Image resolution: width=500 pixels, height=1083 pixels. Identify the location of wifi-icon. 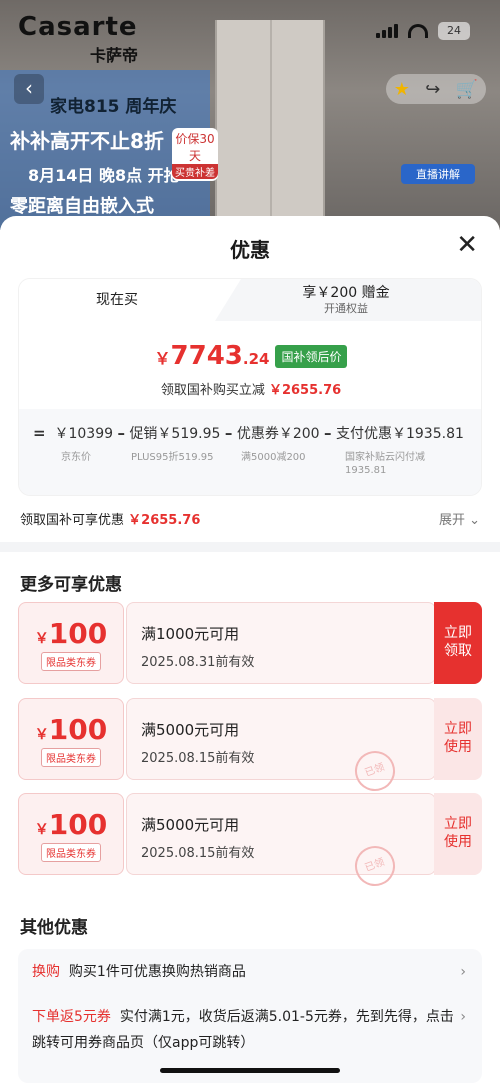
(418, 31).